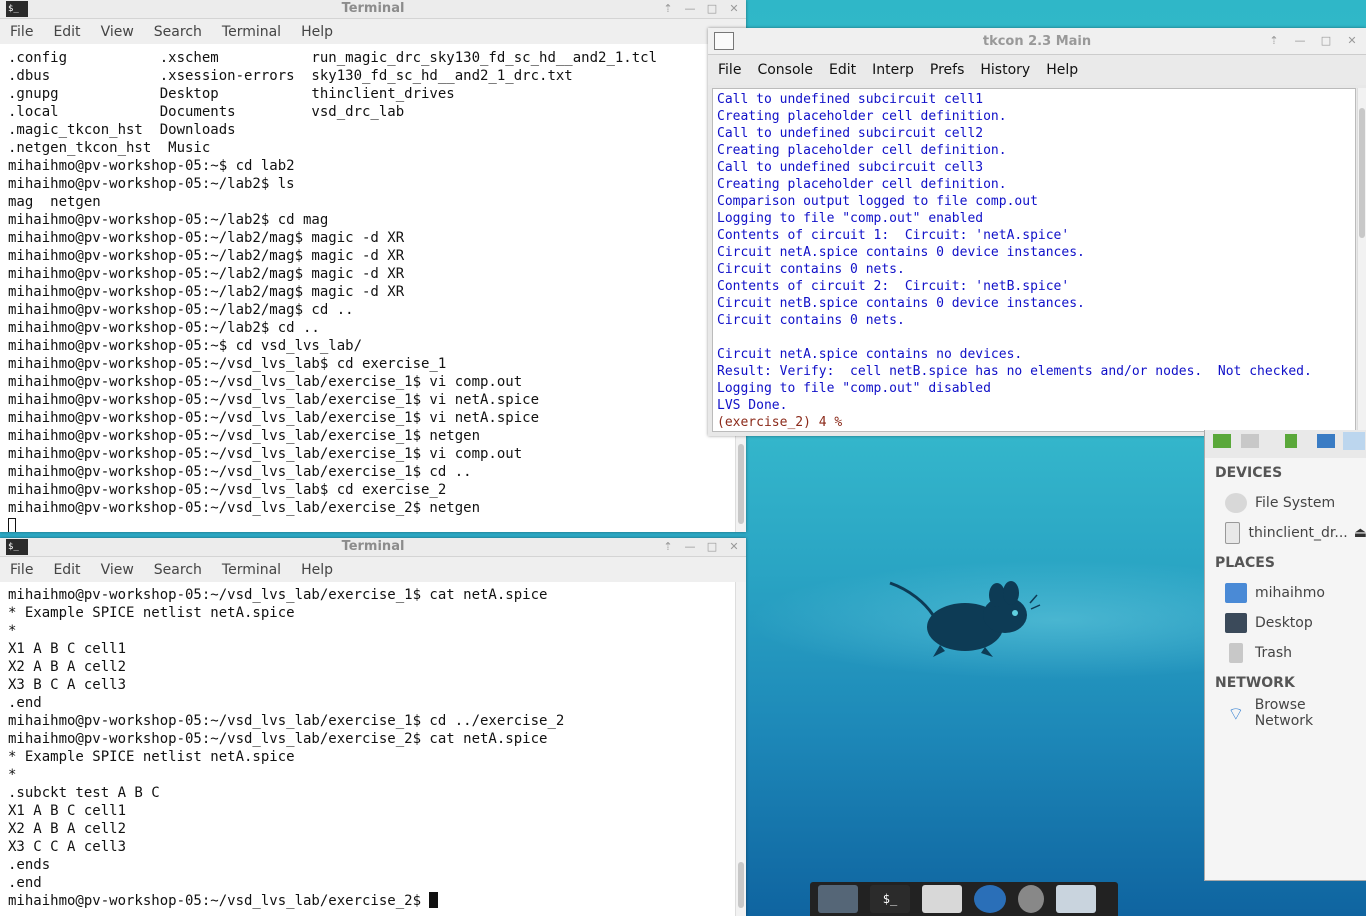 The height and width of the screenshot is (916, 1366). What do you see at coordinates (1222, 441) in the screenshot?
I see `back-arrow-icon` at bounding box center [1222, 441].